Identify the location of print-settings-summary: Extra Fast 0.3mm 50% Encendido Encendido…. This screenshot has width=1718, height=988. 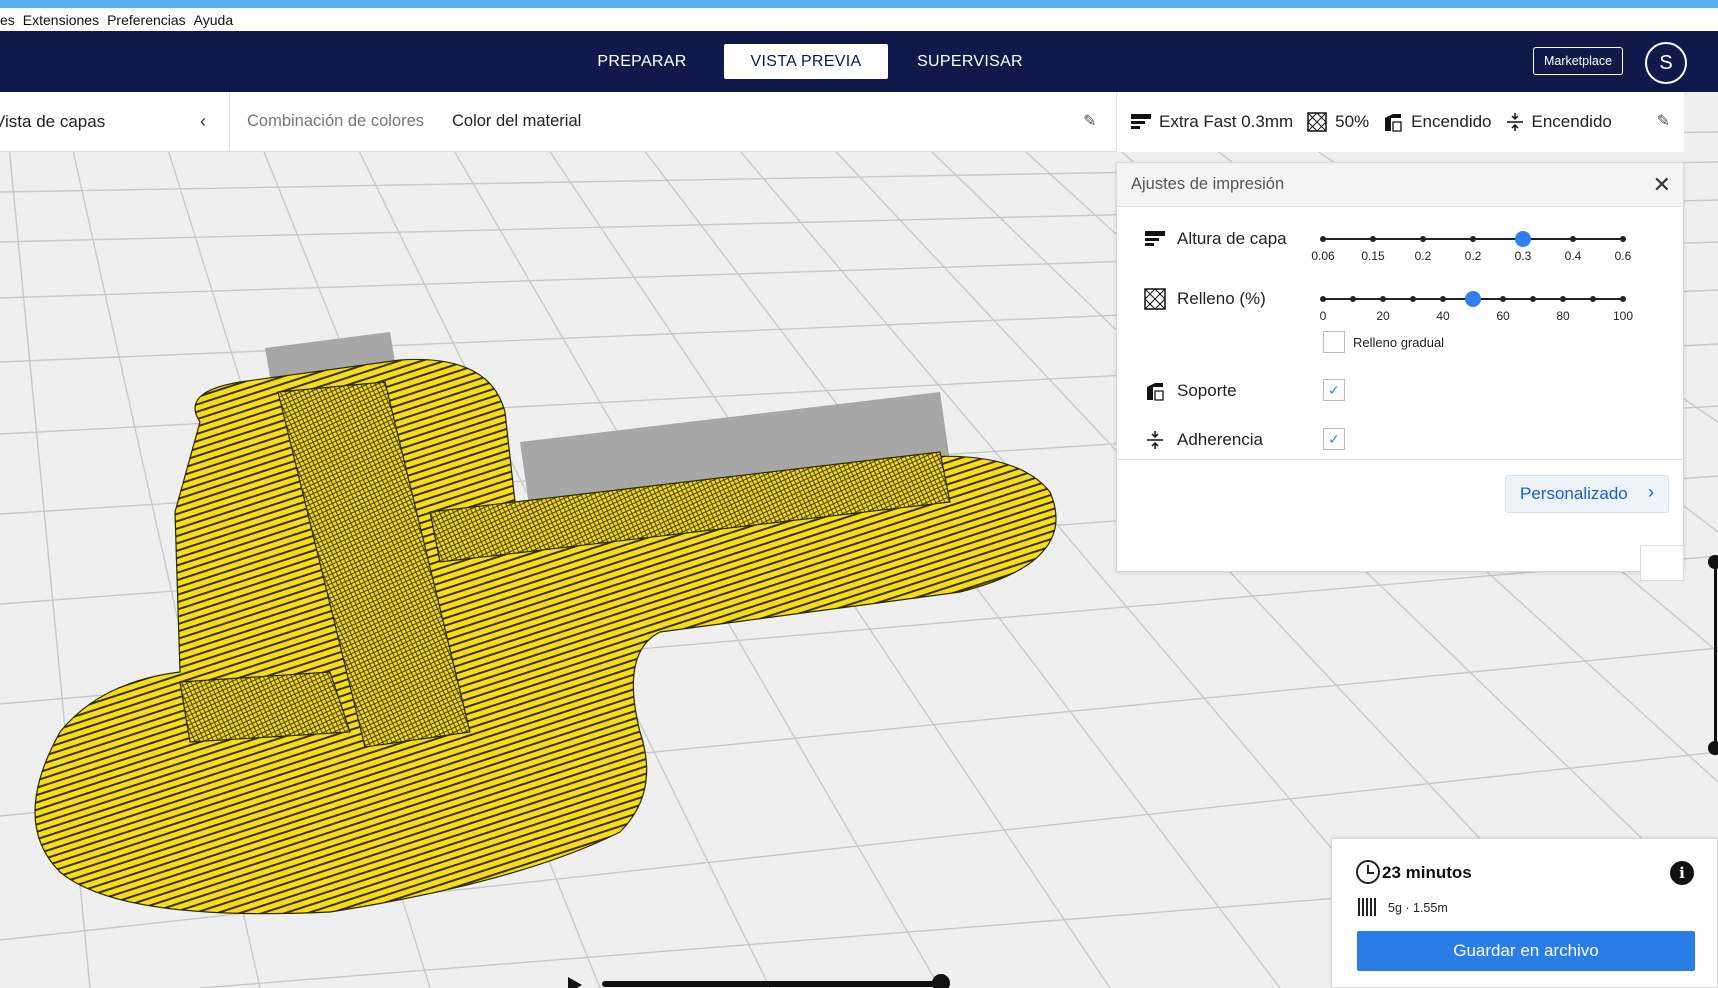
(1400, 122).